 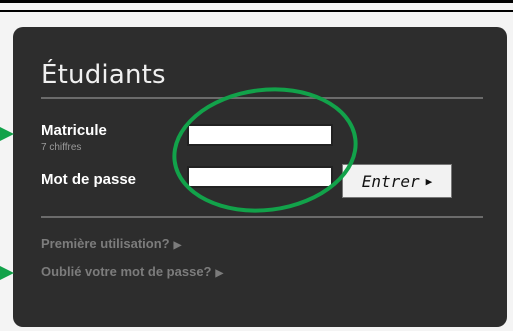 I want to click on enter-button: Entrer ▶, so click(x=397, y=181).